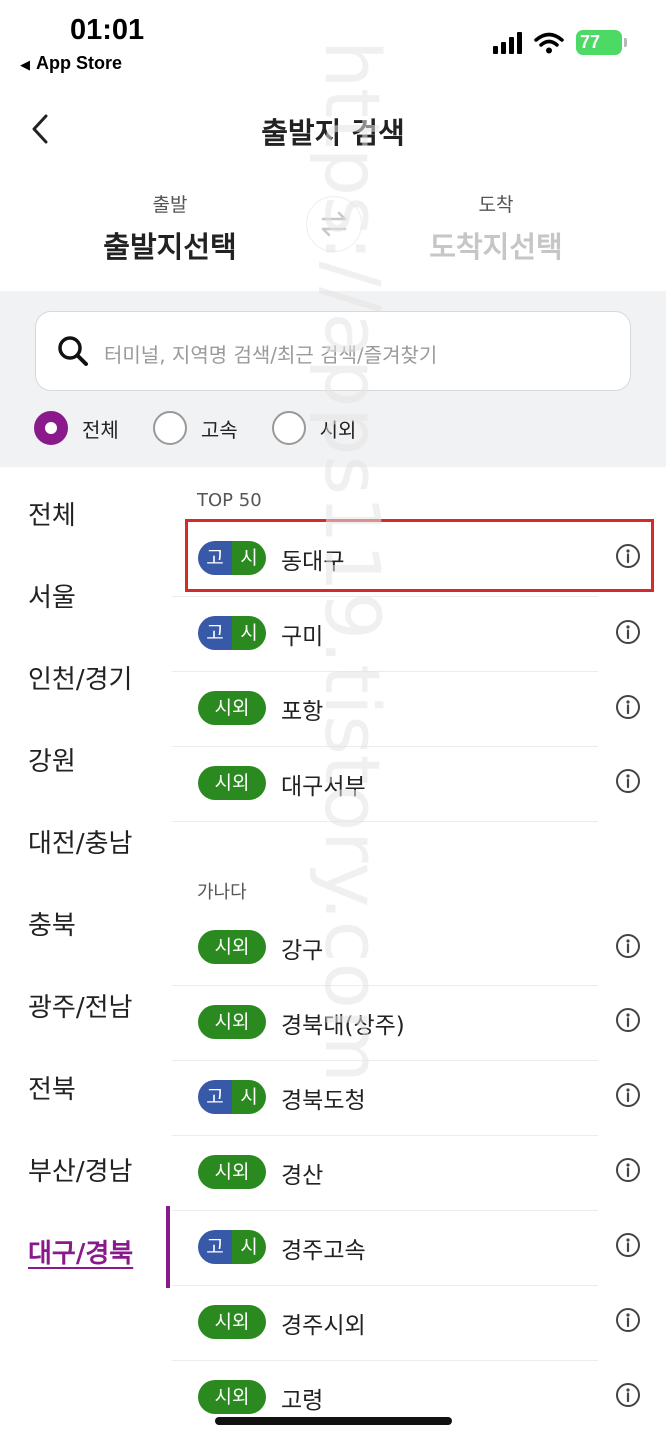 Image resolution: width=666 pixels, height=1440 pixels. Describe the element at coordinates (333, 133) in the screenshot. I see `page-title: 출발지 검색` at that location.